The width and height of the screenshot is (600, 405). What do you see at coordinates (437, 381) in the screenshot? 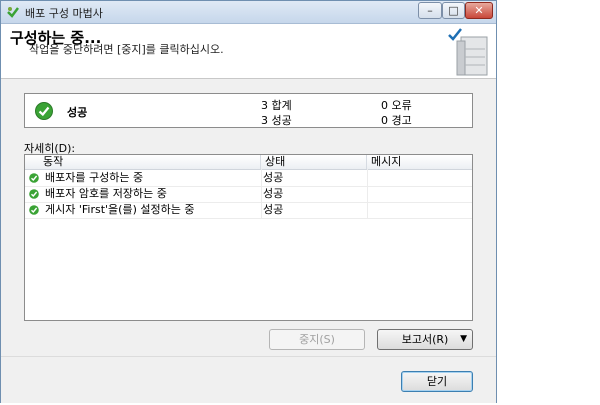
I see `close-button: 닫기` at bounding box center [437, 381].